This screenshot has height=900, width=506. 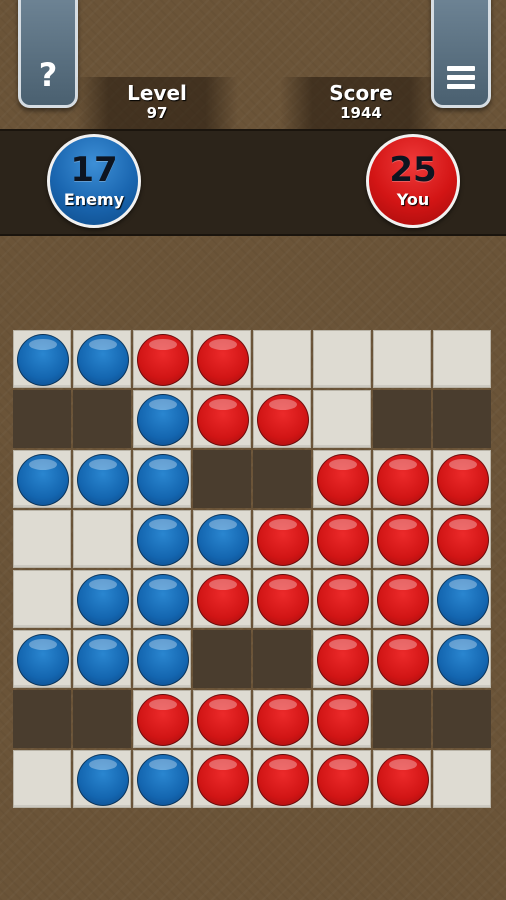 I want to click on score-value: 1944, so click(x=361, y=113).